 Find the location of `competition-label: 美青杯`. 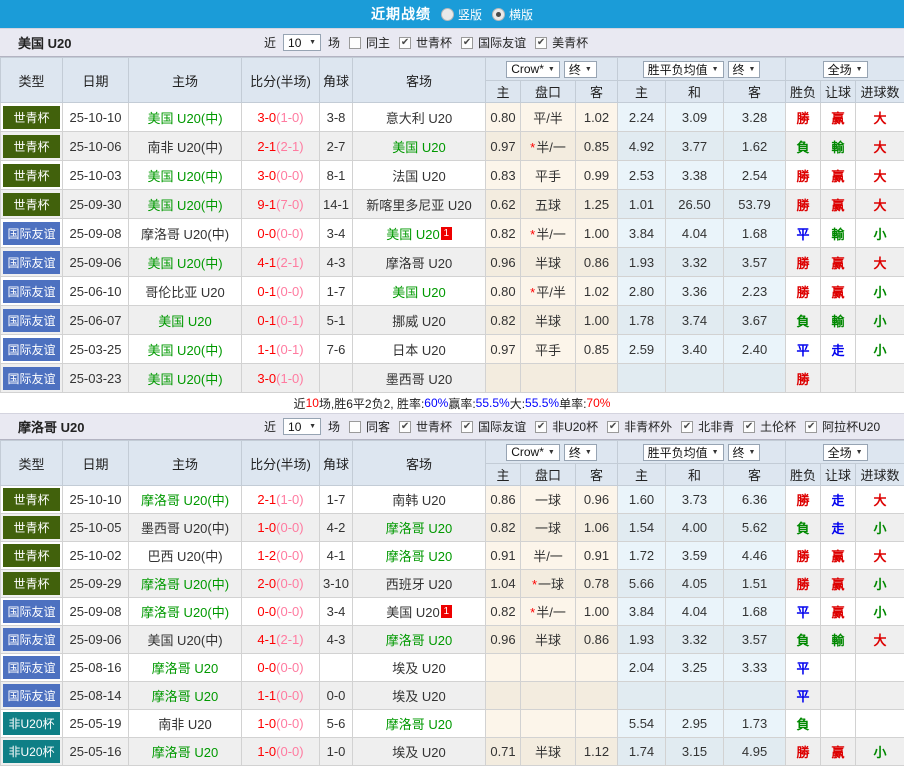

competition-label: 美青杯 is located at coordinates (570, 42).